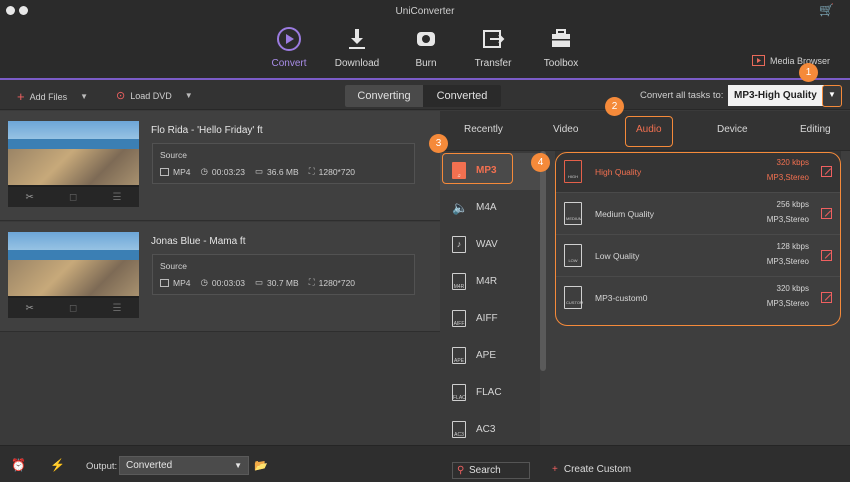 Image resolution: width=850 pixels, height=482 pixels. I want to click on tab-device: Device, so click(732, 129).